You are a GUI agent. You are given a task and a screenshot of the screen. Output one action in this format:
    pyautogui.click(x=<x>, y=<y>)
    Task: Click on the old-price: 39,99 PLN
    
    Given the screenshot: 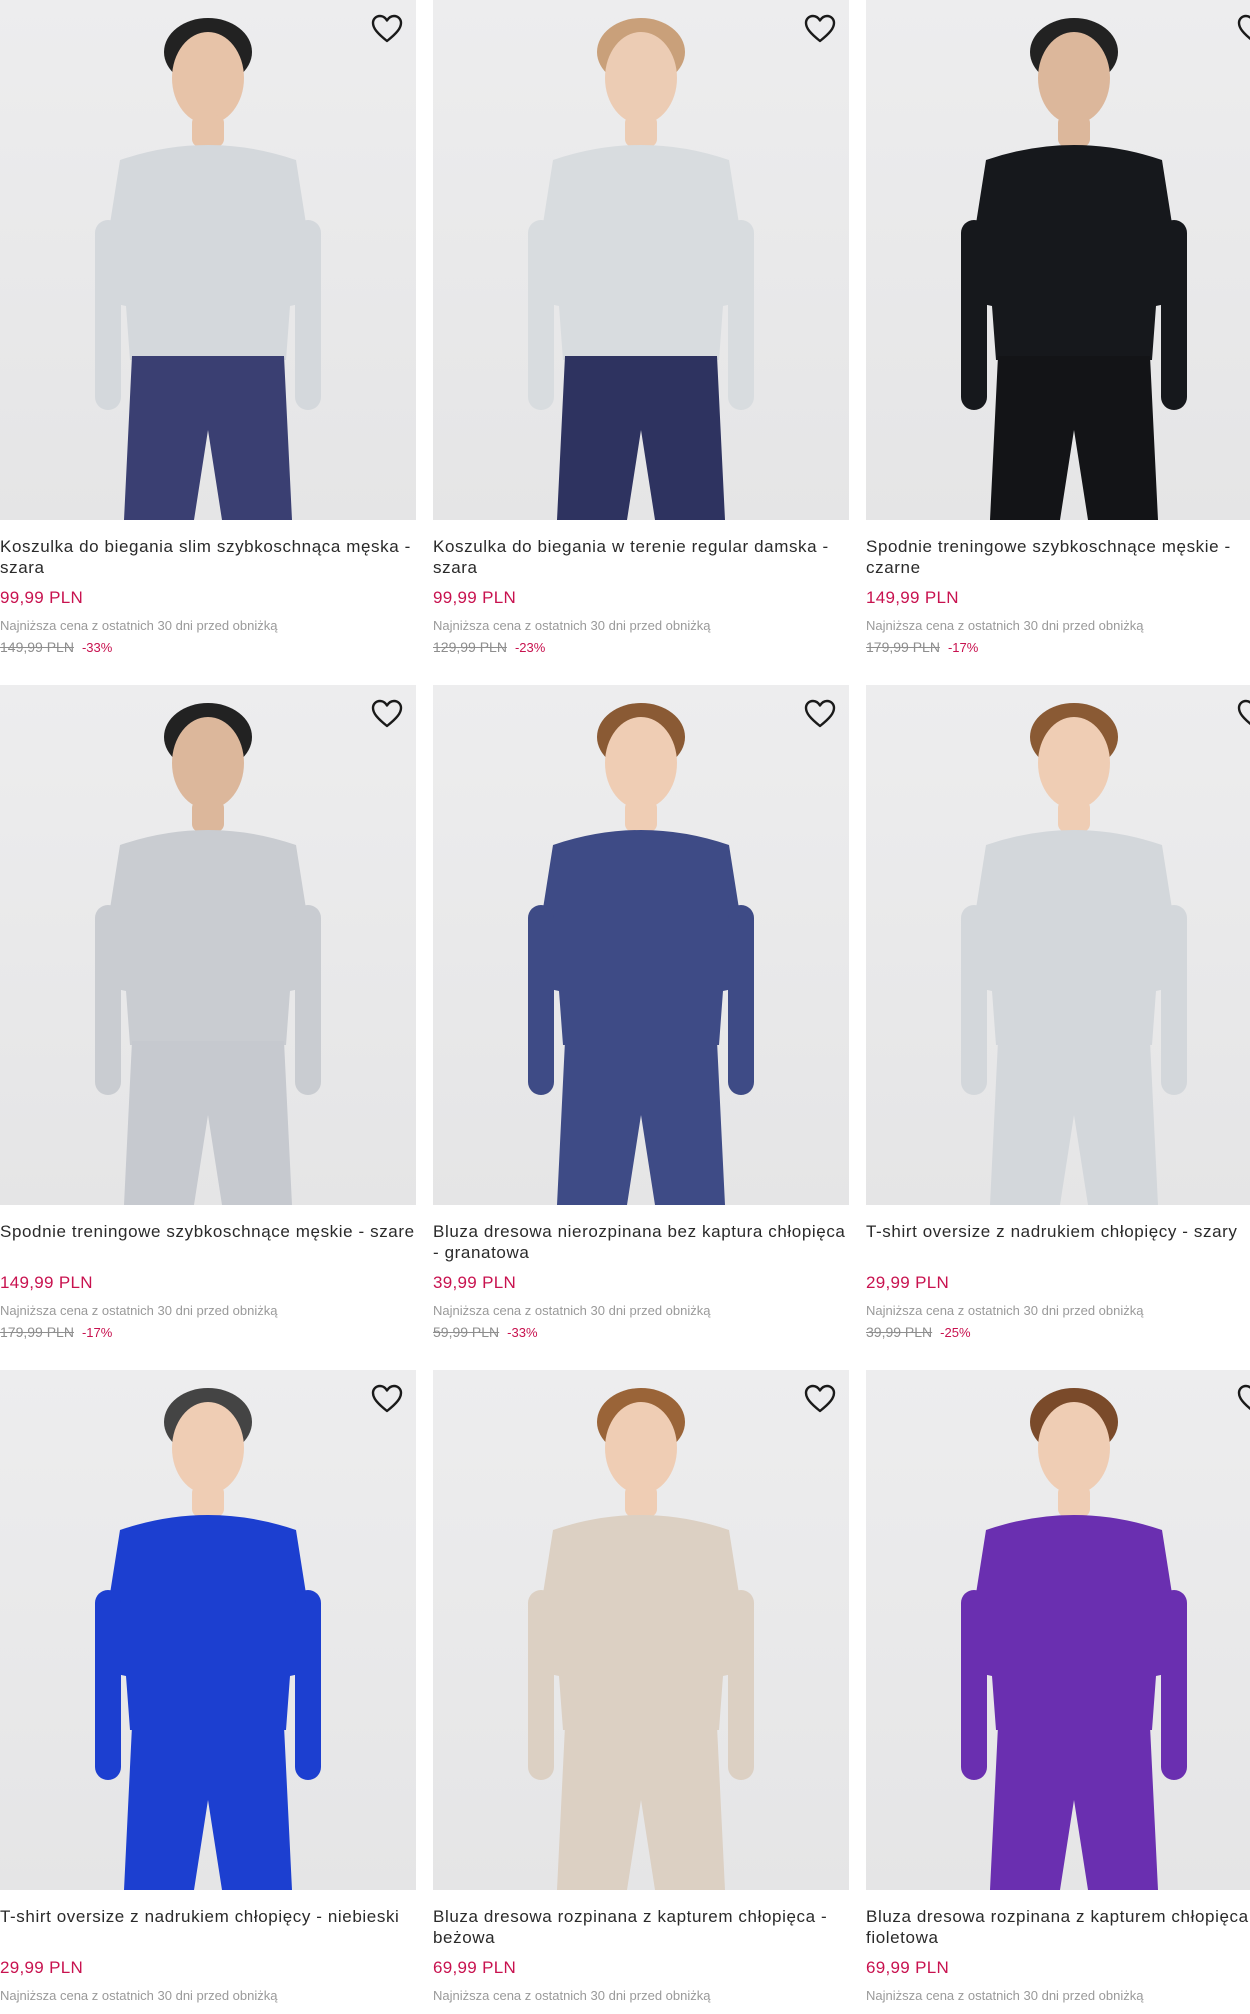 What is the action you would take?
    pyautogui.click(x=899, y=1332)
    